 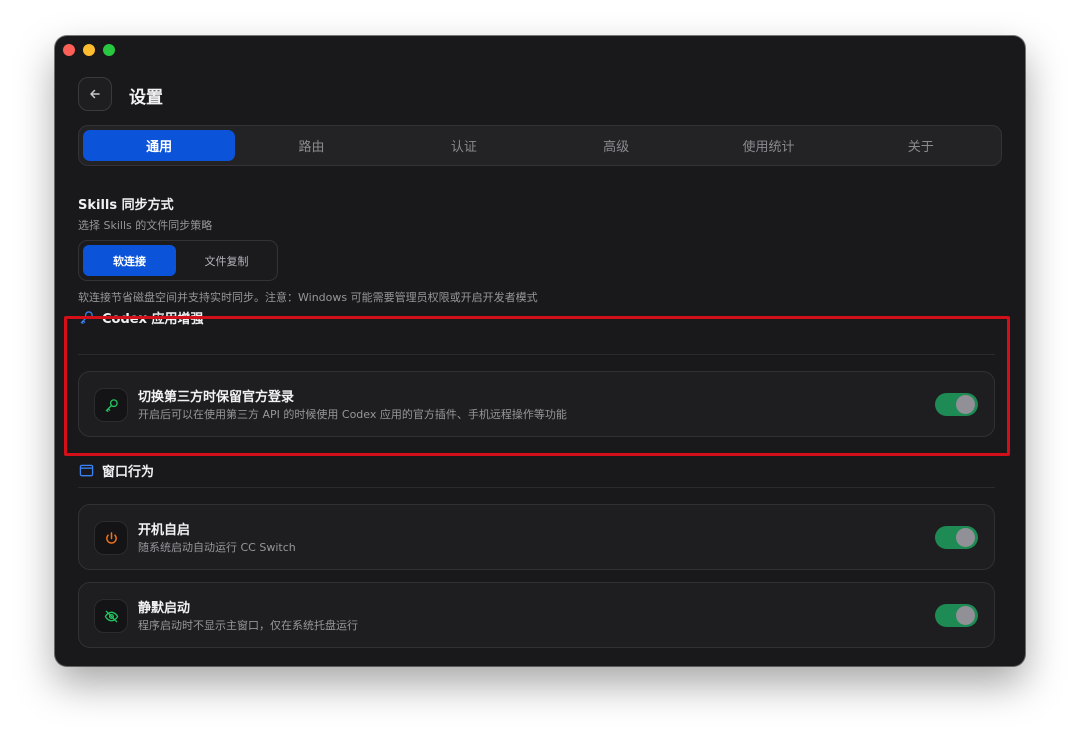 What do you see at coordinates (145, 225) in the screenshot?
I see `skills-sync-subtitle: 选择 Skills 的文件同步策略` at bounding box center [145, 225].